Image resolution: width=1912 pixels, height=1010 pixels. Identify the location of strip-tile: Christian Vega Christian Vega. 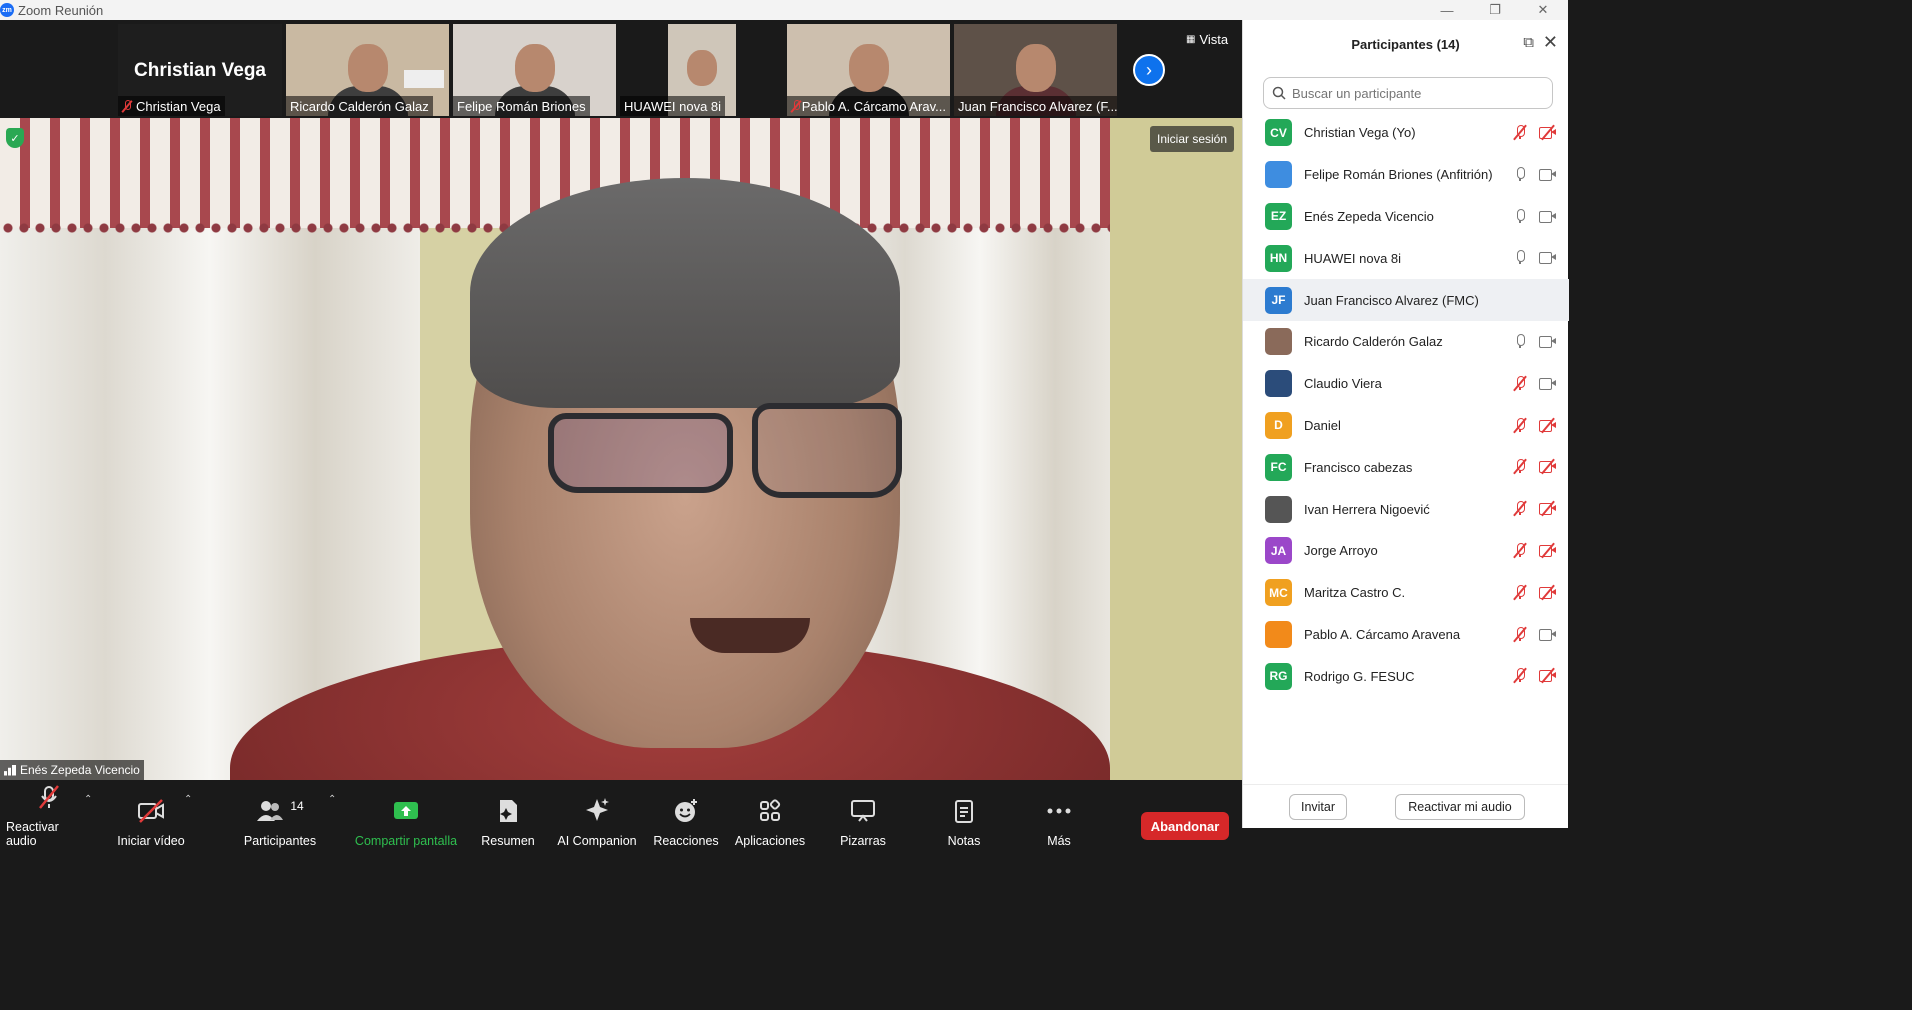
(200, 70).